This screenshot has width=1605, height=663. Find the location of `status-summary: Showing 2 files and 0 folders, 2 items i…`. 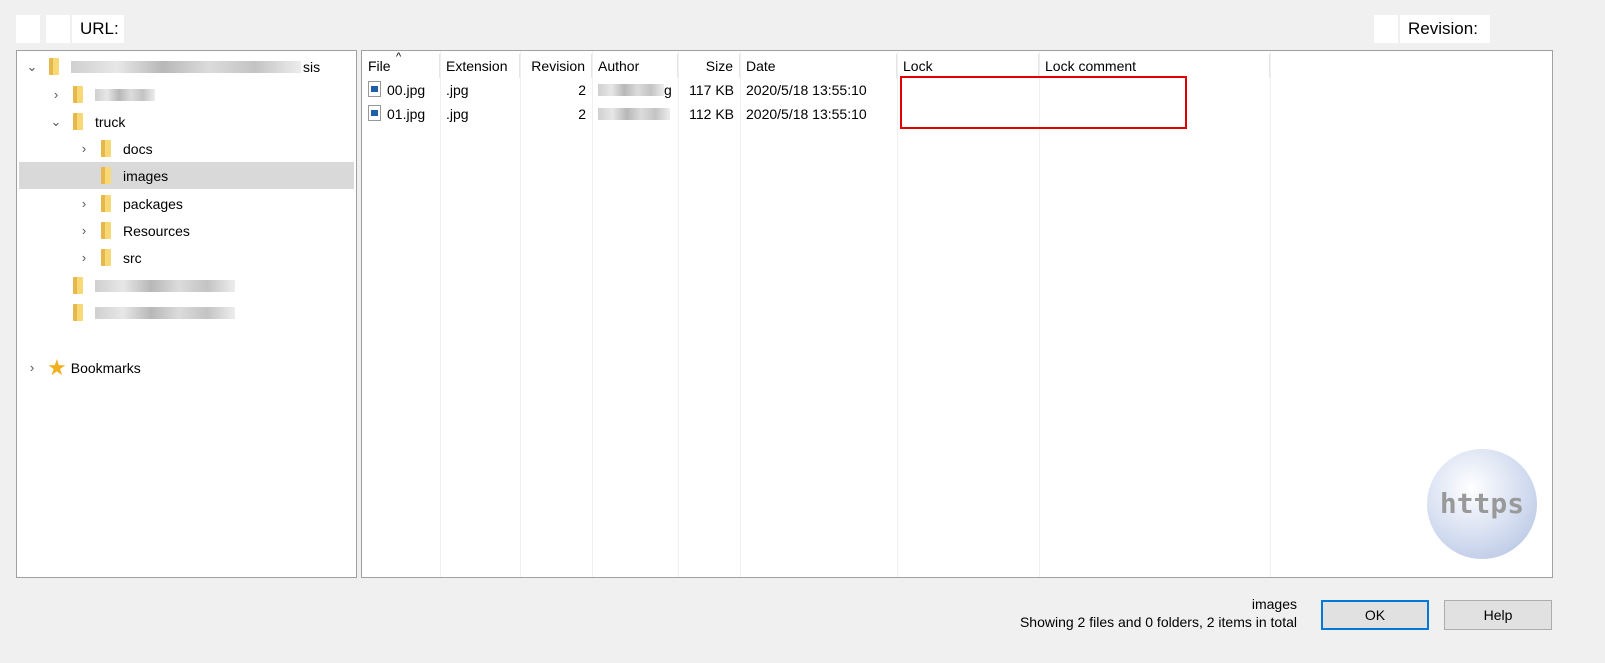

status-summary: Showing 2 files and 0 folders, 2 items i… is located at coordinates (1158, 622).